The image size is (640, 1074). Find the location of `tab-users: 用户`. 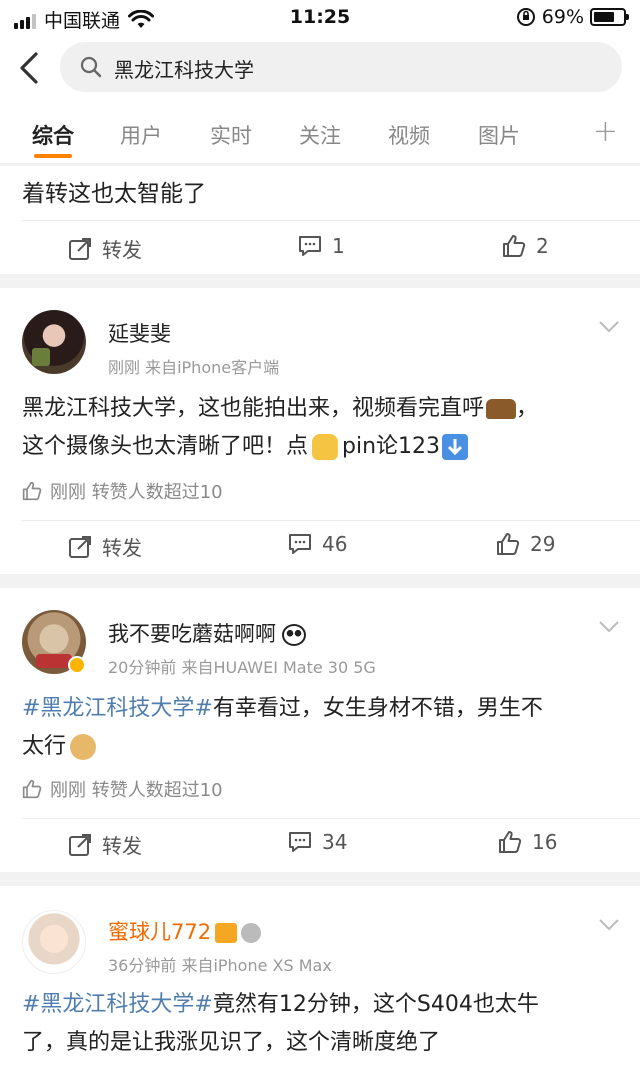

tab-users: 用户 is located at coordinates (141, 135).